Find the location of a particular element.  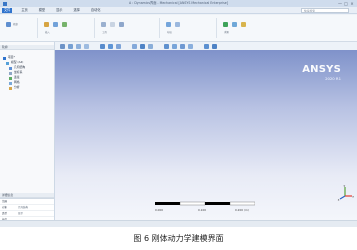

vertex-select-icon is located at coordinates (182, 46).